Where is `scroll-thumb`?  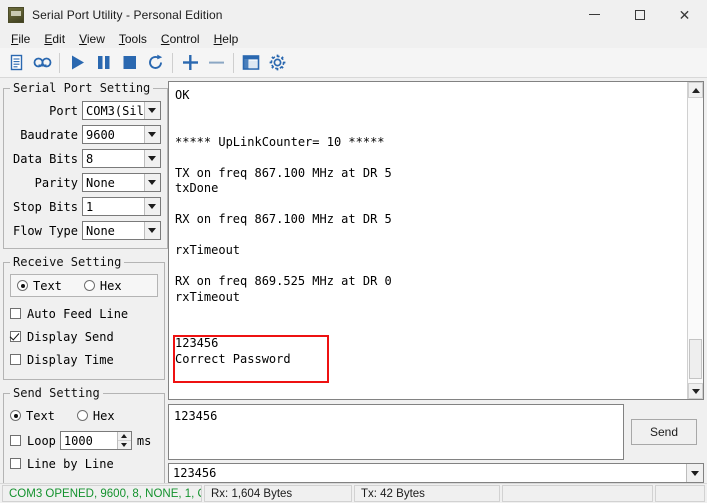 scroll-thumb is located at coordinates (695, 359).